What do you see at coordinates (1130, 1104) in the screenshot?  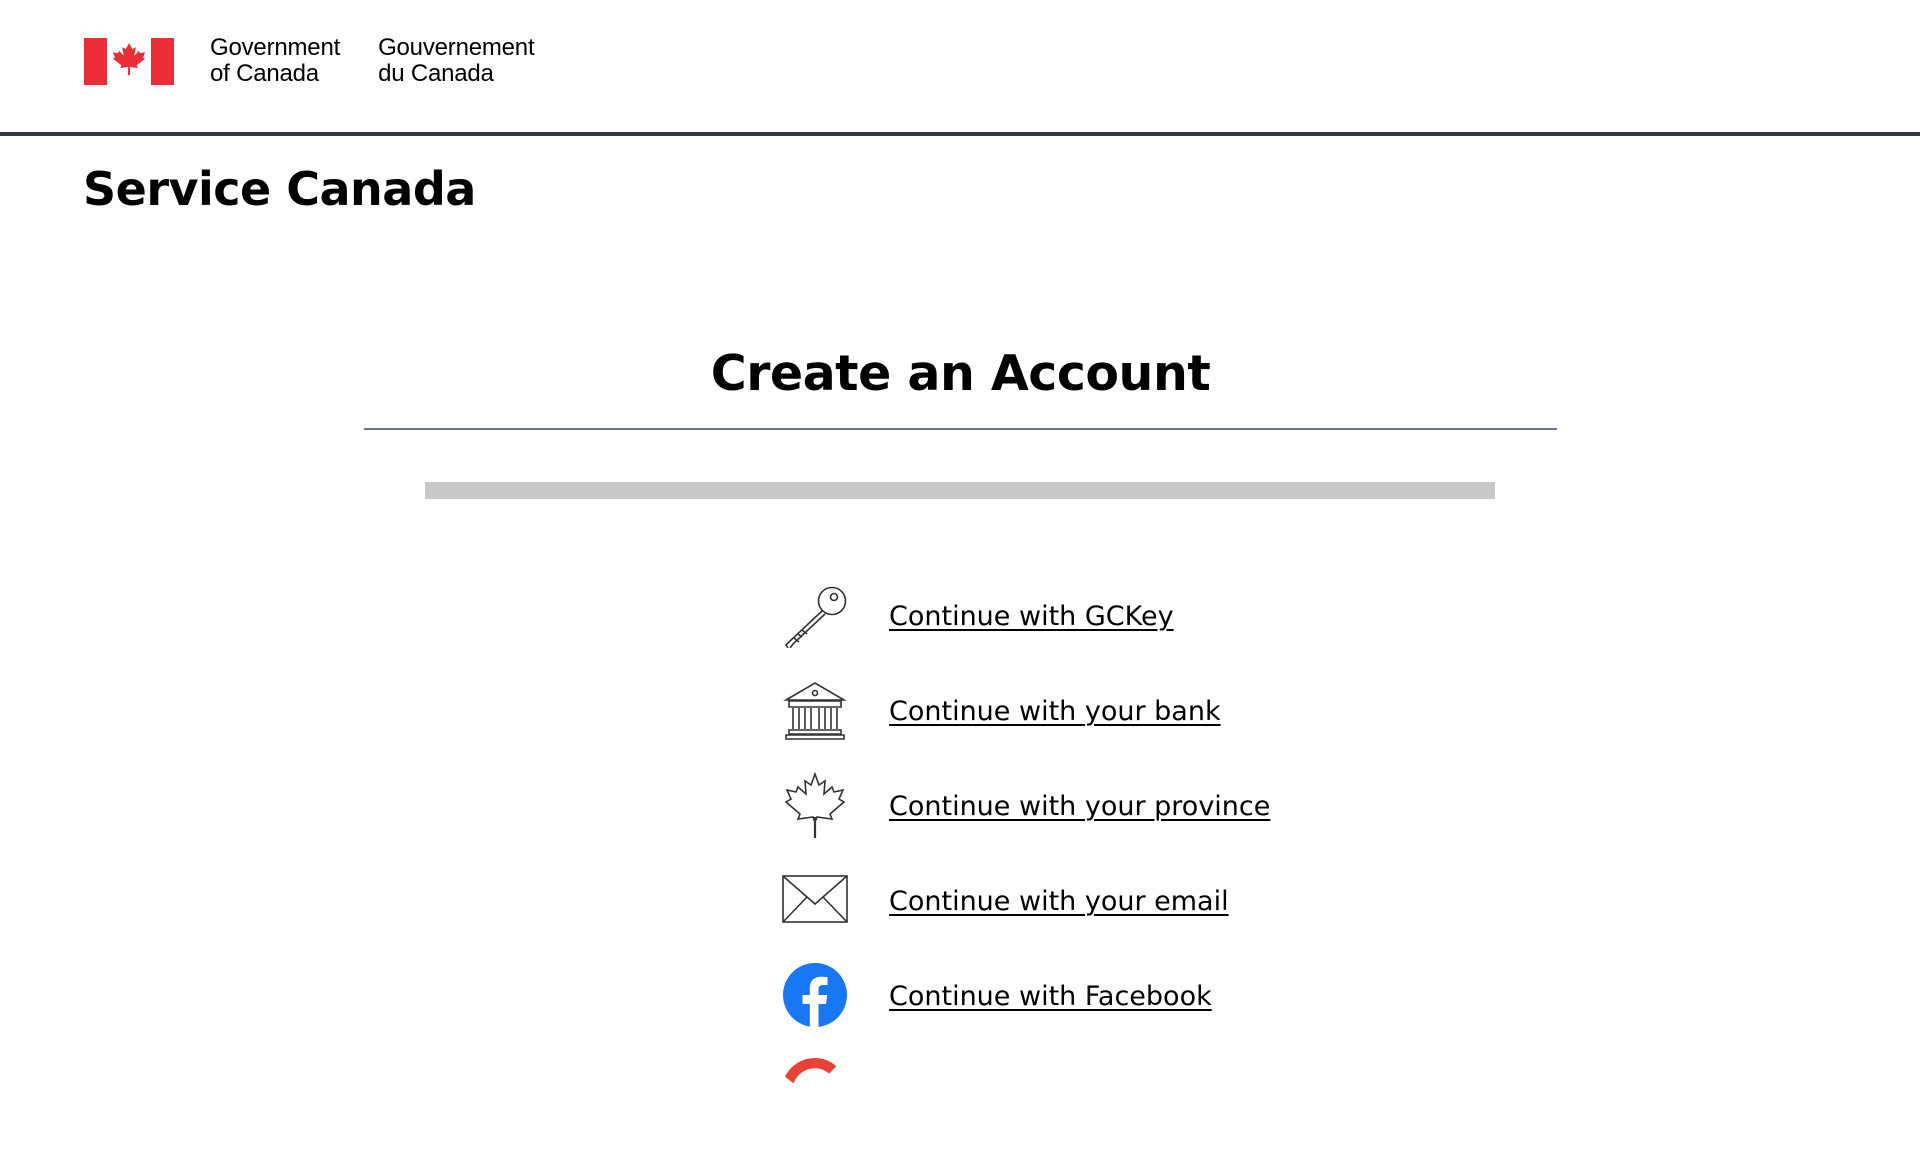 I see `sign-in-option-google` at bounding box center [1130, 1104].